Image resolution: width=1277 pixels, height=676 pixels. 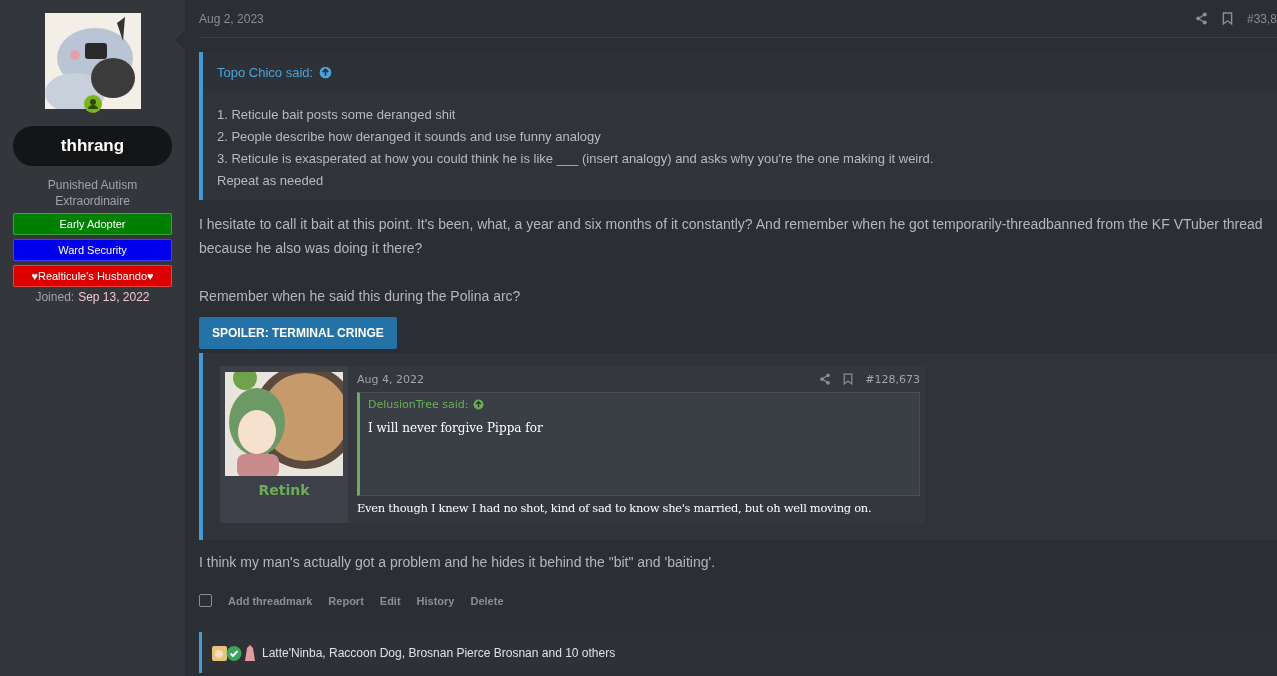 What do you see at coordinates (92, 224) in the screenshot?
I see `user-banner: Early Adopter` at bounding box center [92, 224].